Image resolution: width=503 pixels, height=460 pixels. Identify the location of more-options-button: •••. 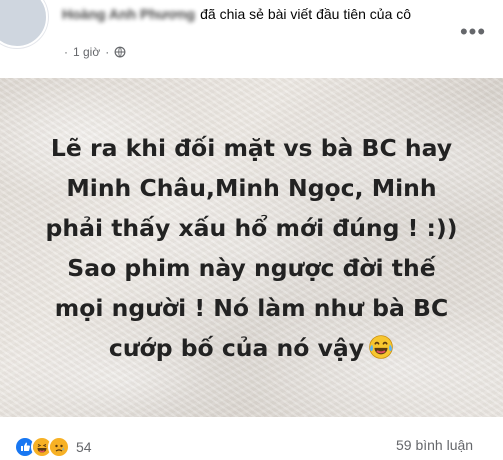
(473, 32).